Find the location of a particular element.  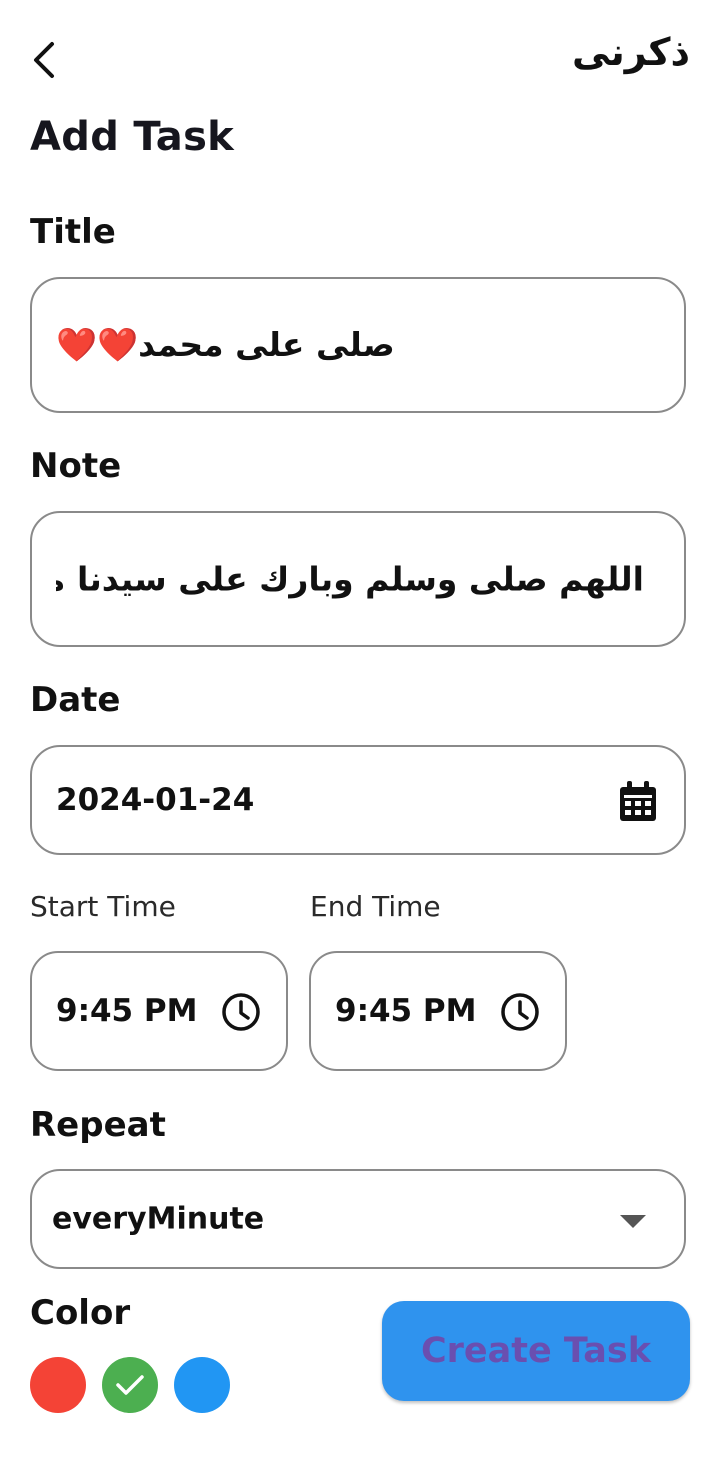

back-button is located at coordinates (44, 60).